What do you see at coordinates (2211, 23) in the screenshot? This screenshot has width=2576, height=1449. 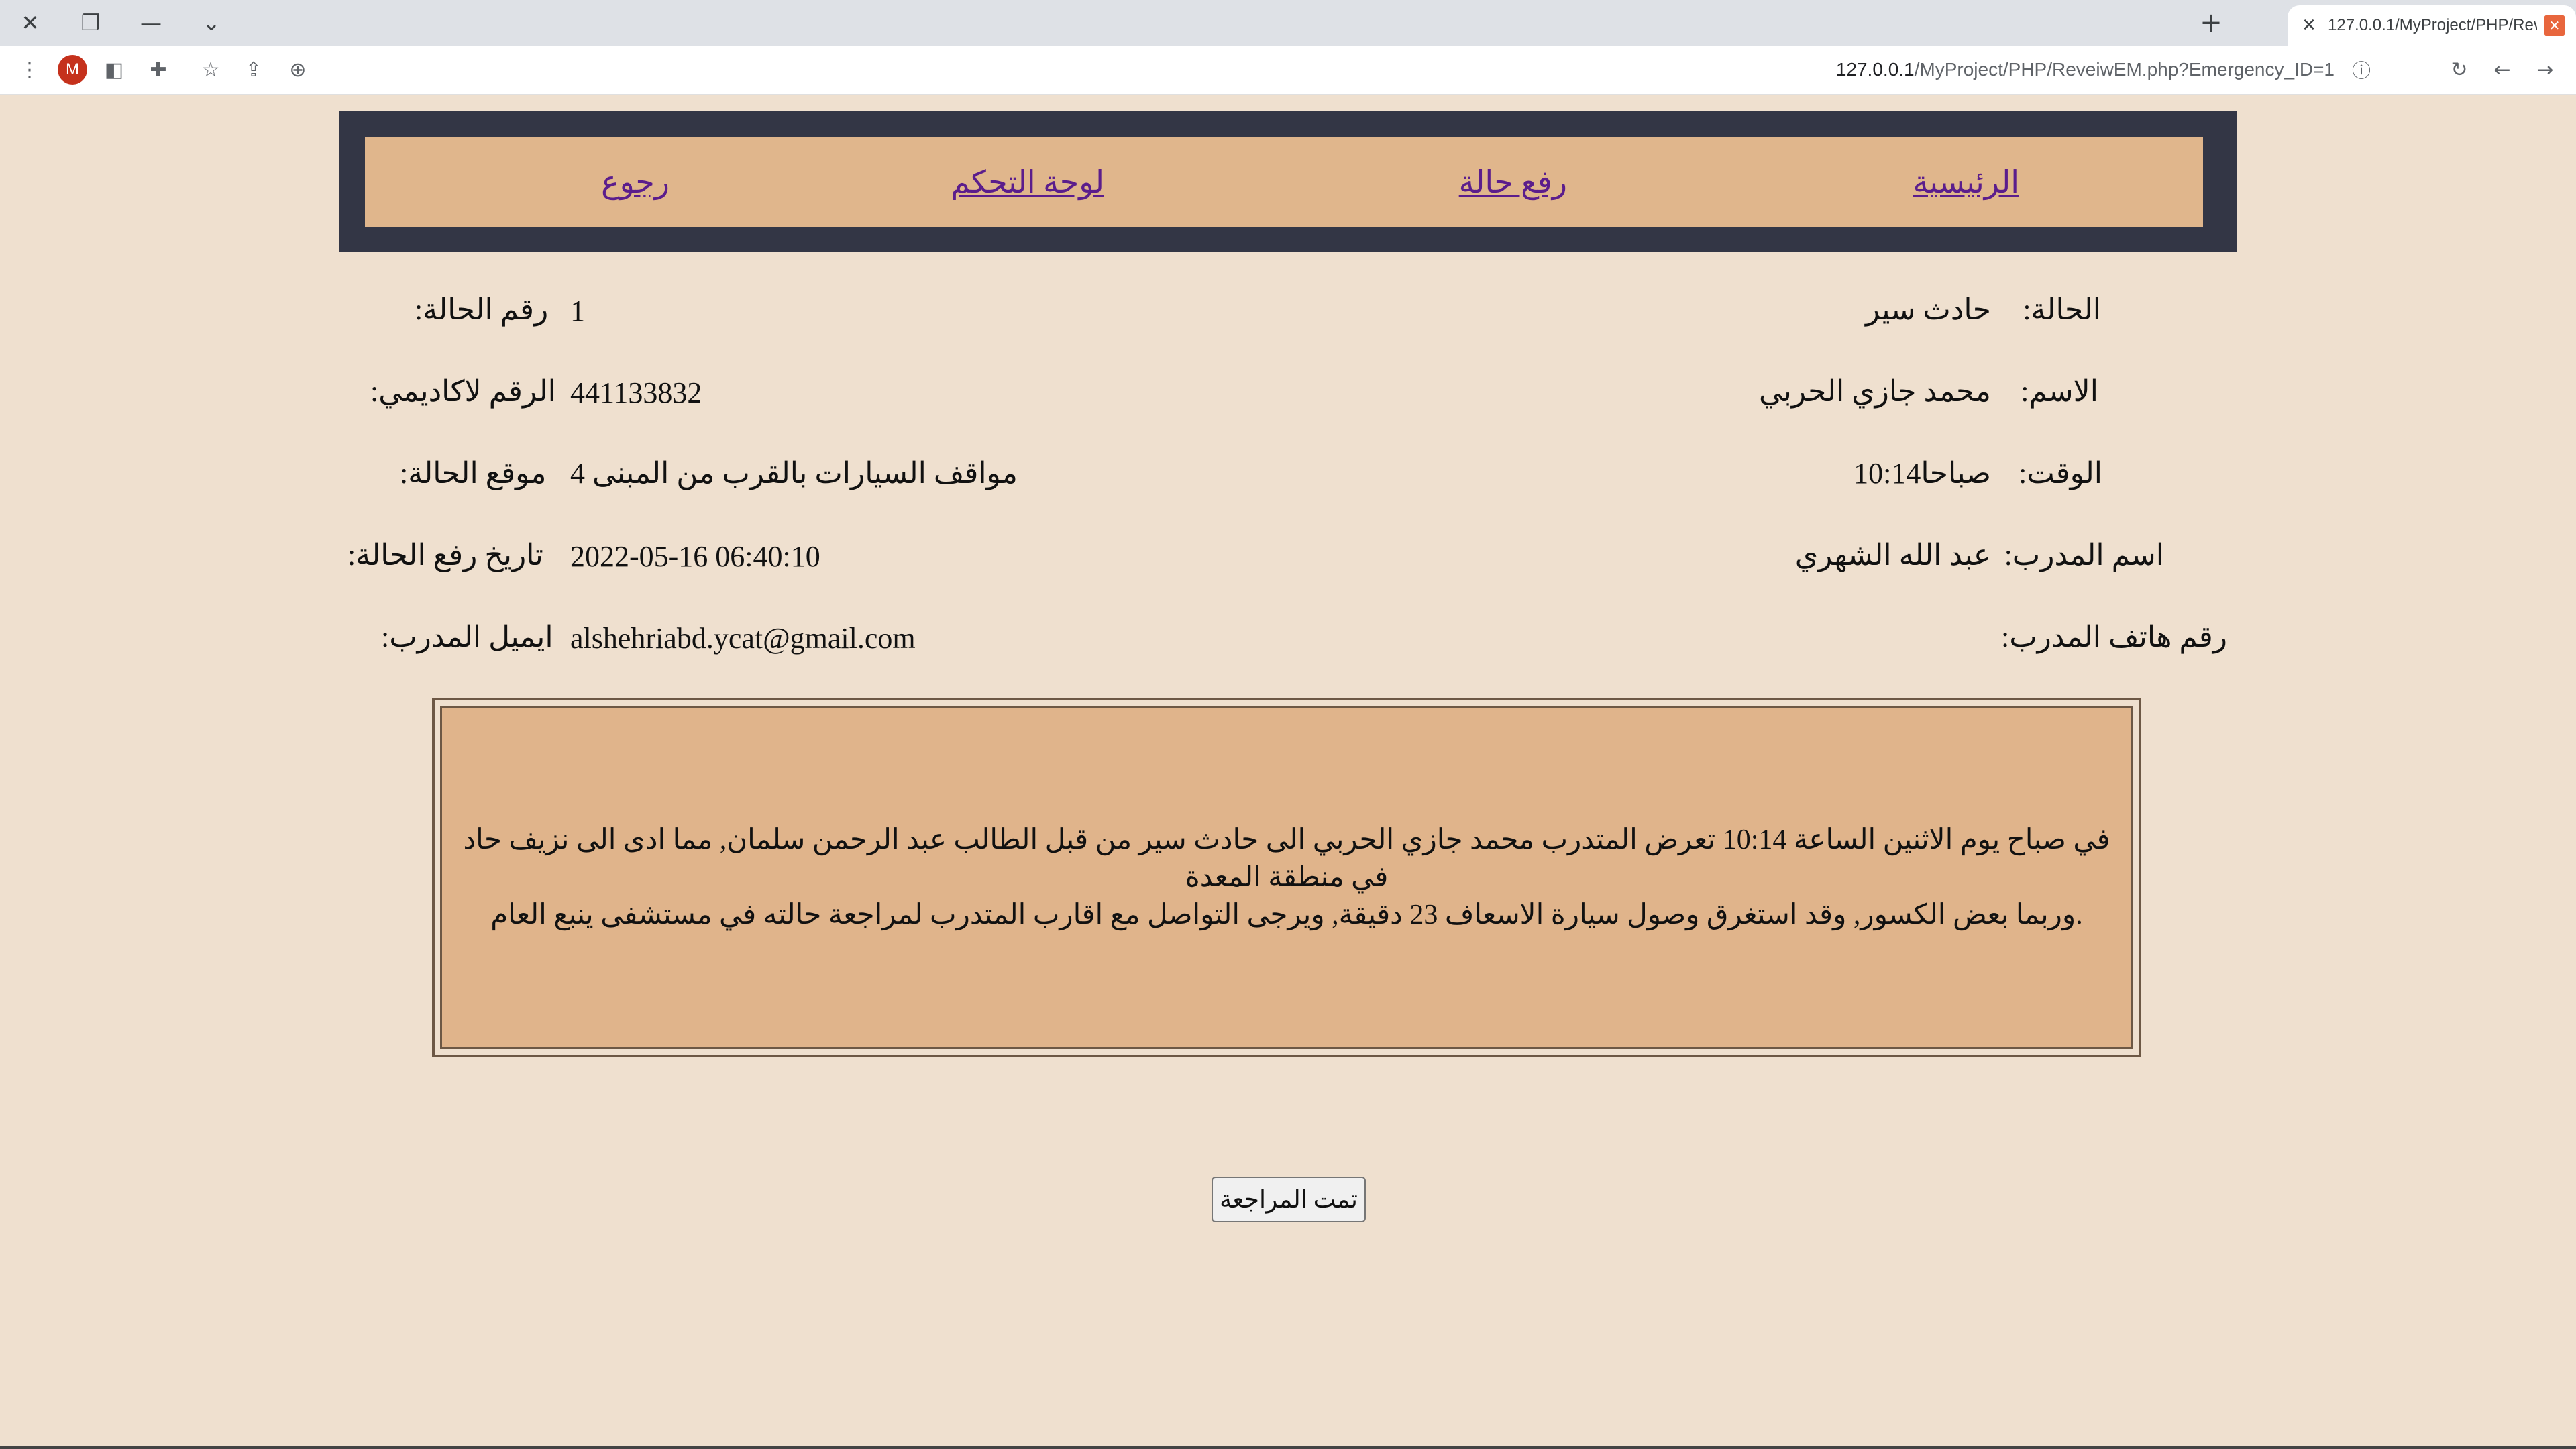 I see `new-tab-button: +` at bounding box center [2211, 23].